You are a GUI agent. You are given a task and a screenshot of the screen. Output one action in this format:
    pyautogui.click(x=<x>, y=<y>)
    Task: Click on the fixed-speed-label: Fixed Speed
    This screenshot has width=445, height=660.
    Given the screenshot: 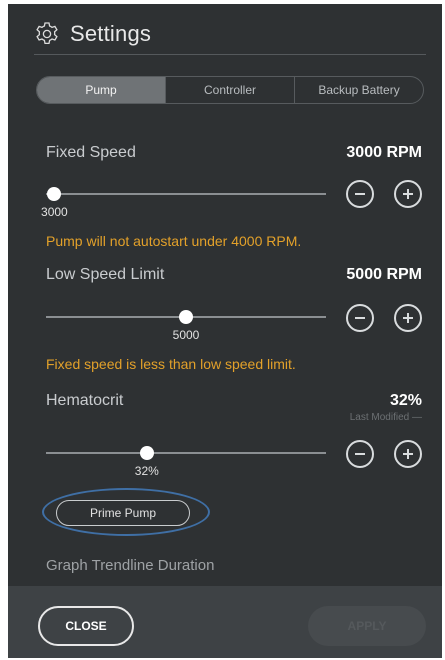 What is the action you would take?
    pyautogui.click(x=91, y=152)
    